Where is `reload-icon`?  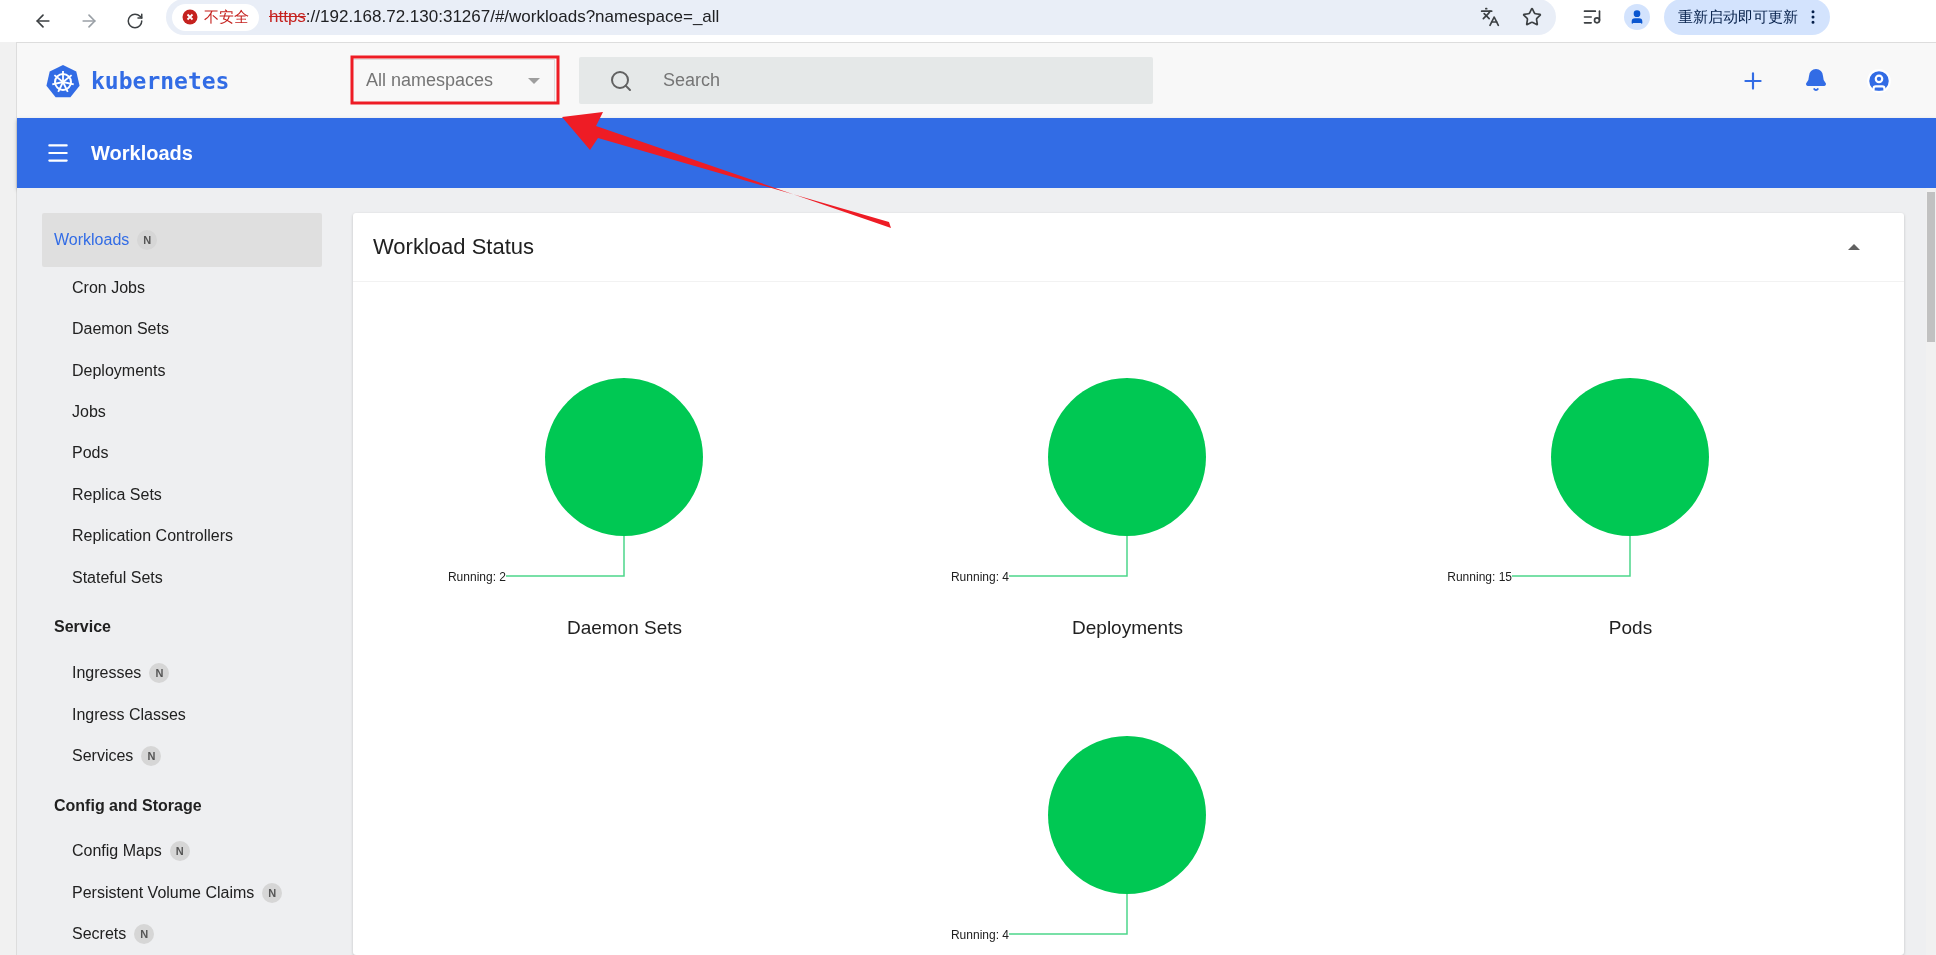
reload-icon is located at coordinates (135, 21).